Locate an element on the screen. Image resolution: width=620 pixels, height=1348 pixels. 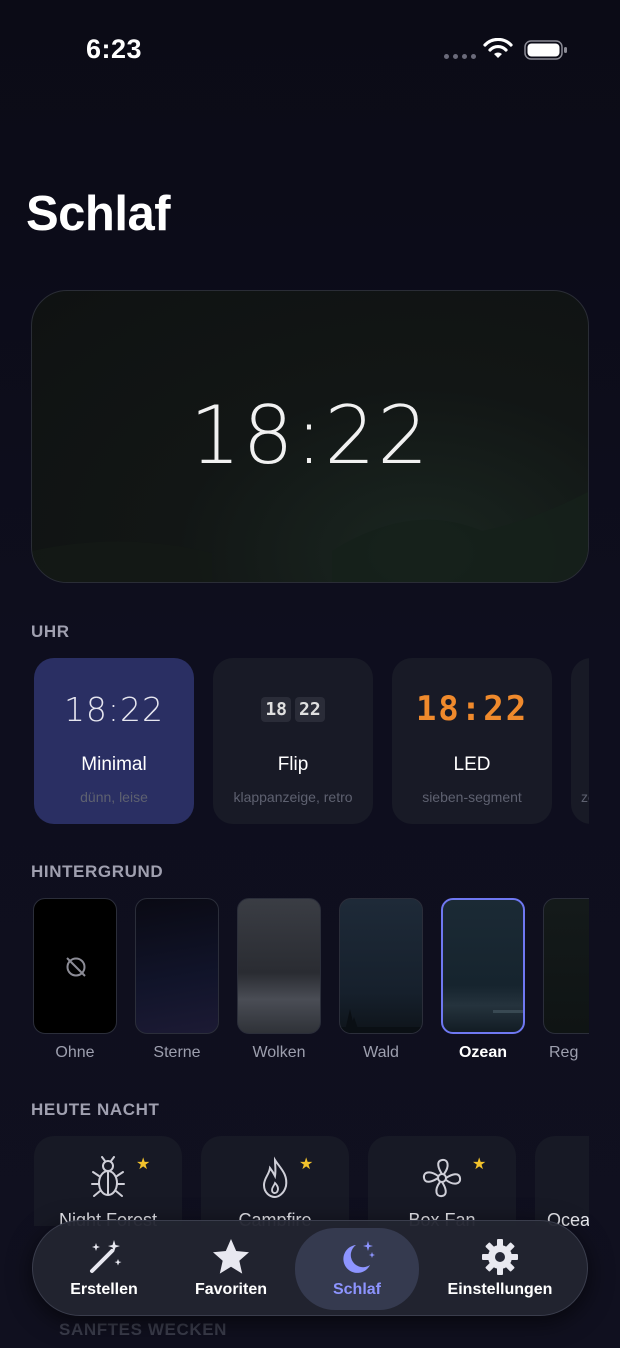
background-tile-stars is located at coordinates (177, 966).